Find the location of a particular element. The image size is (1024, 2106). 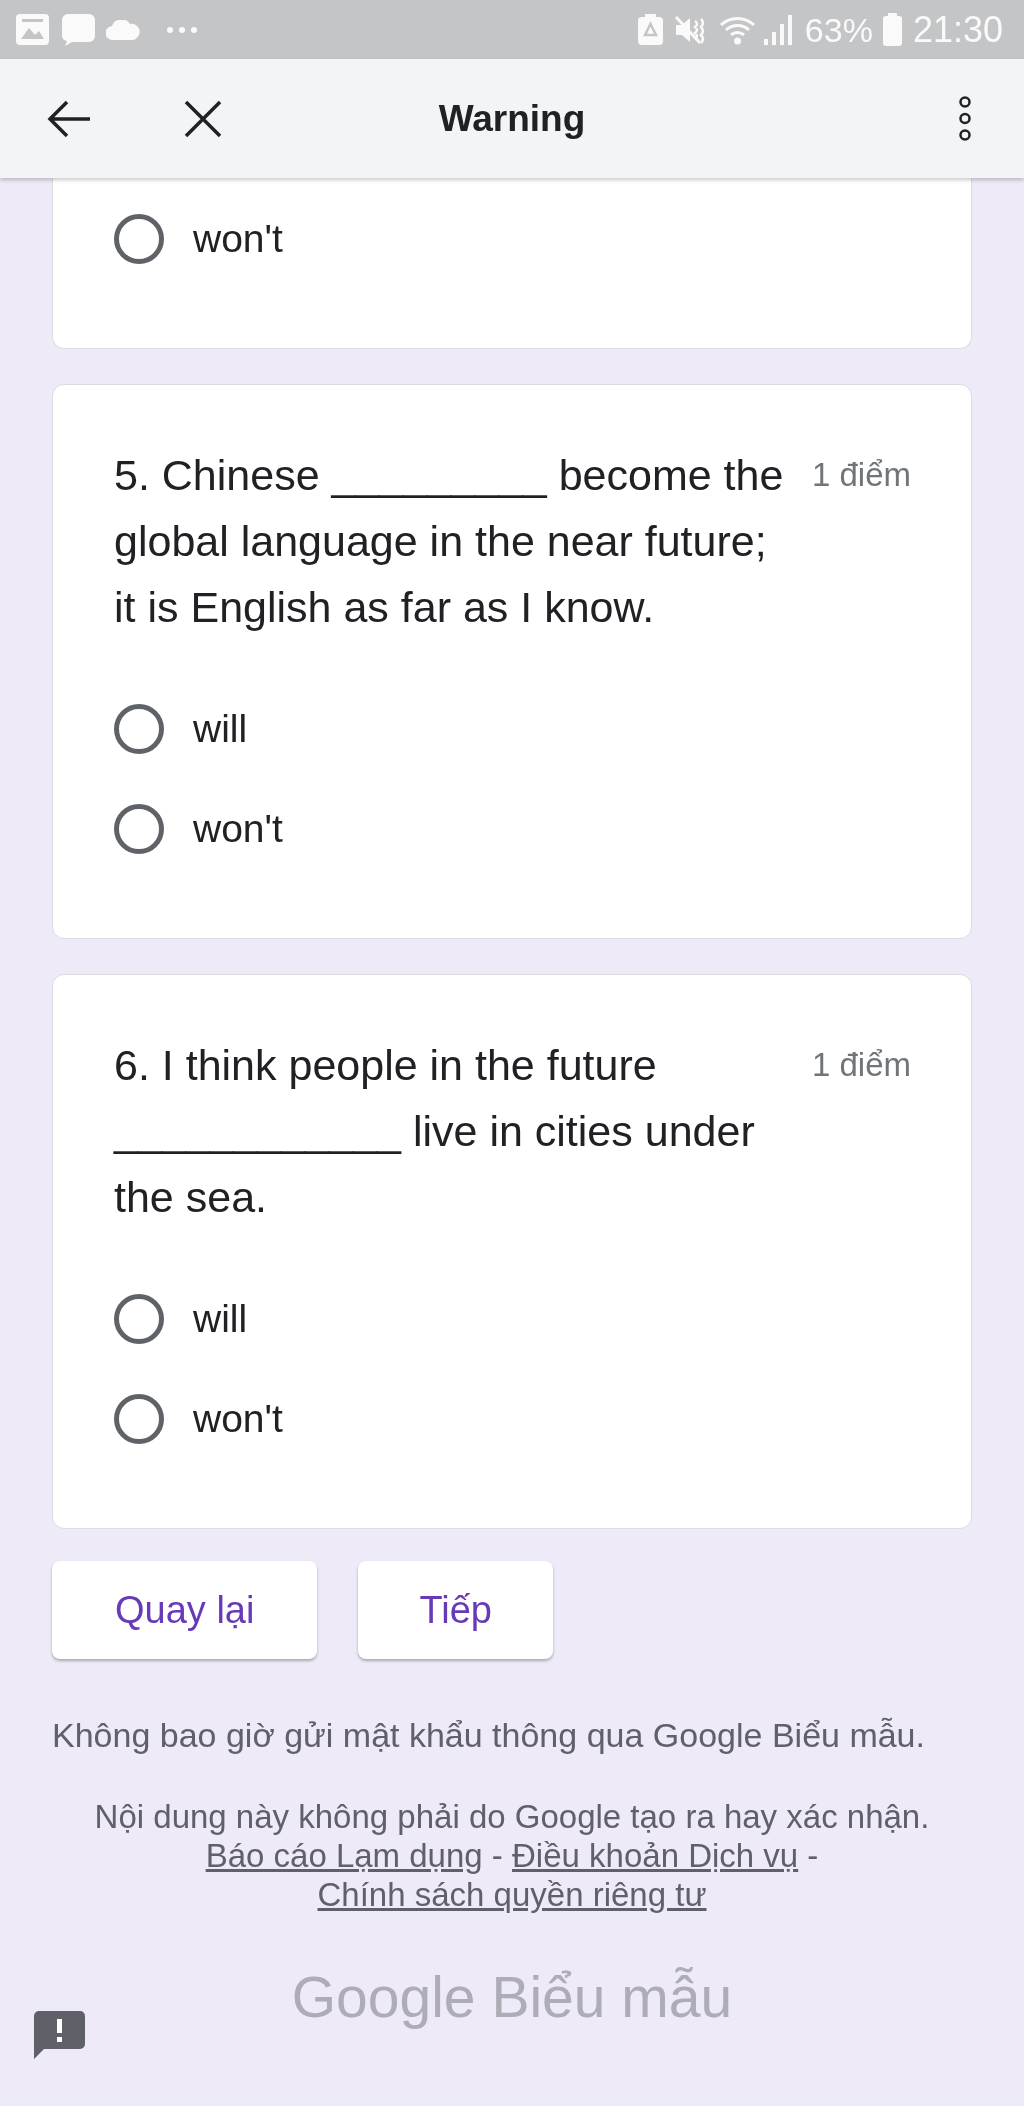

more-icon is located at coordinates (182, 29).